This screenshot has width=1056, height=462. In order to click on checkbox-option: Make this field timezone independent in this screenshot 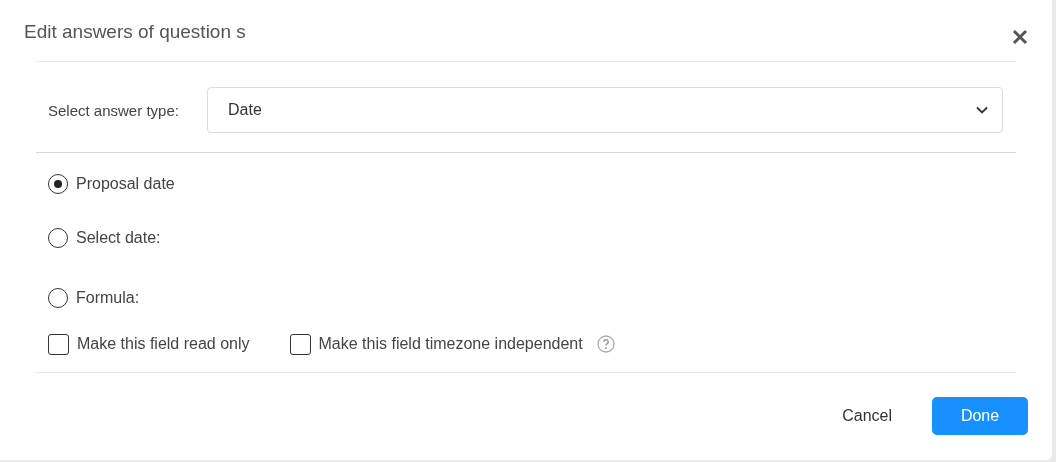, I will do `click(452, 344)`.